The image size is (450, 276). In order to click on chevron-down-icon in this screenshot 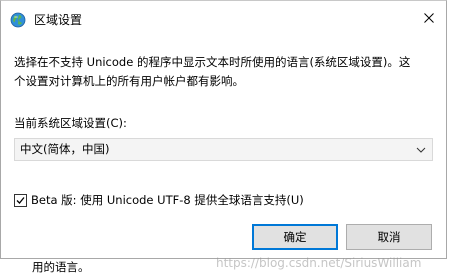, I will do `click(421, 150)`.